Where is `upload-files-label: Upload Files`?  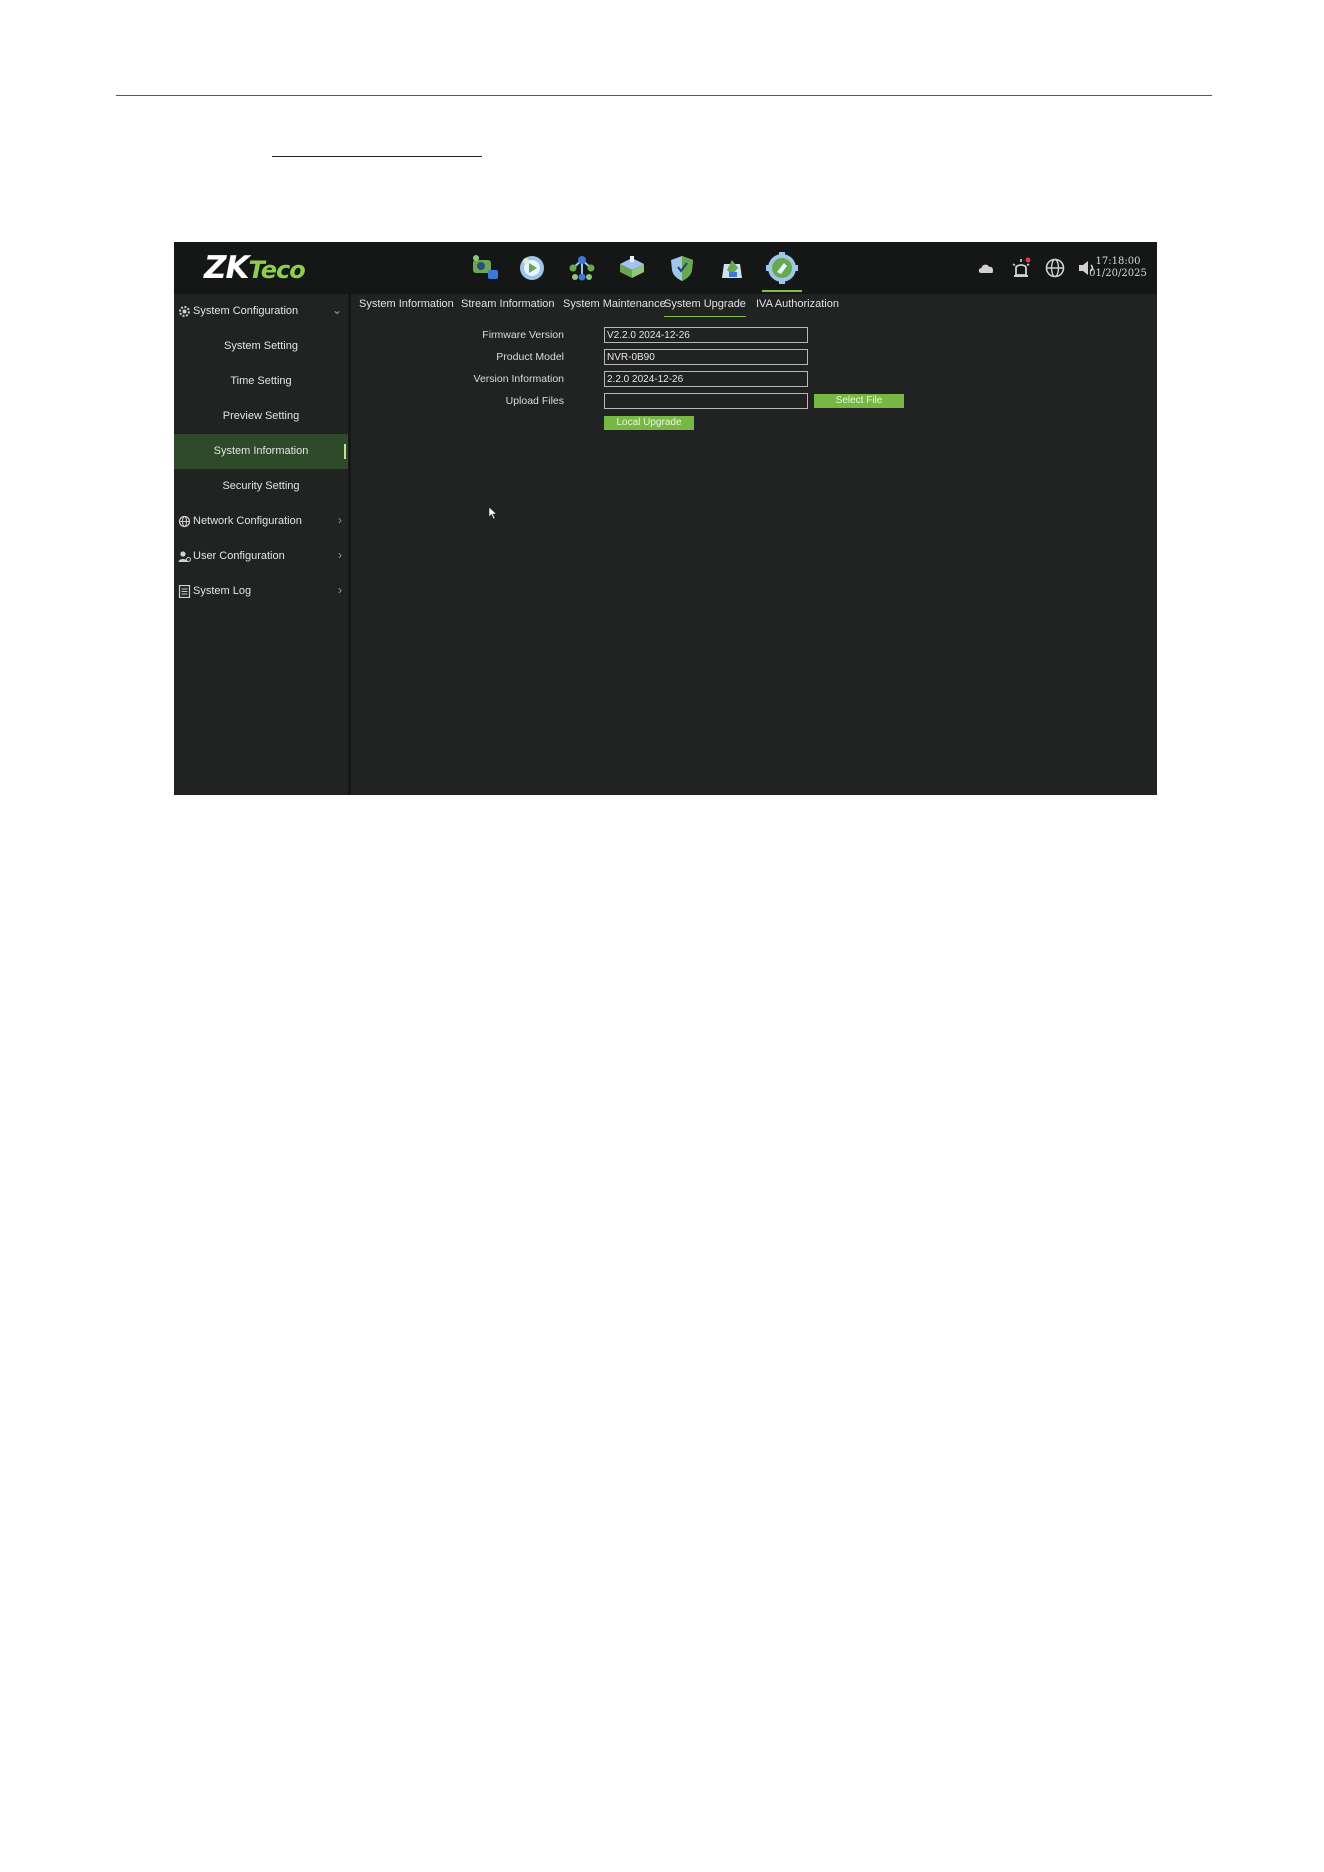 upload-files-label: Upload Files is located at coordinates (534, 401).